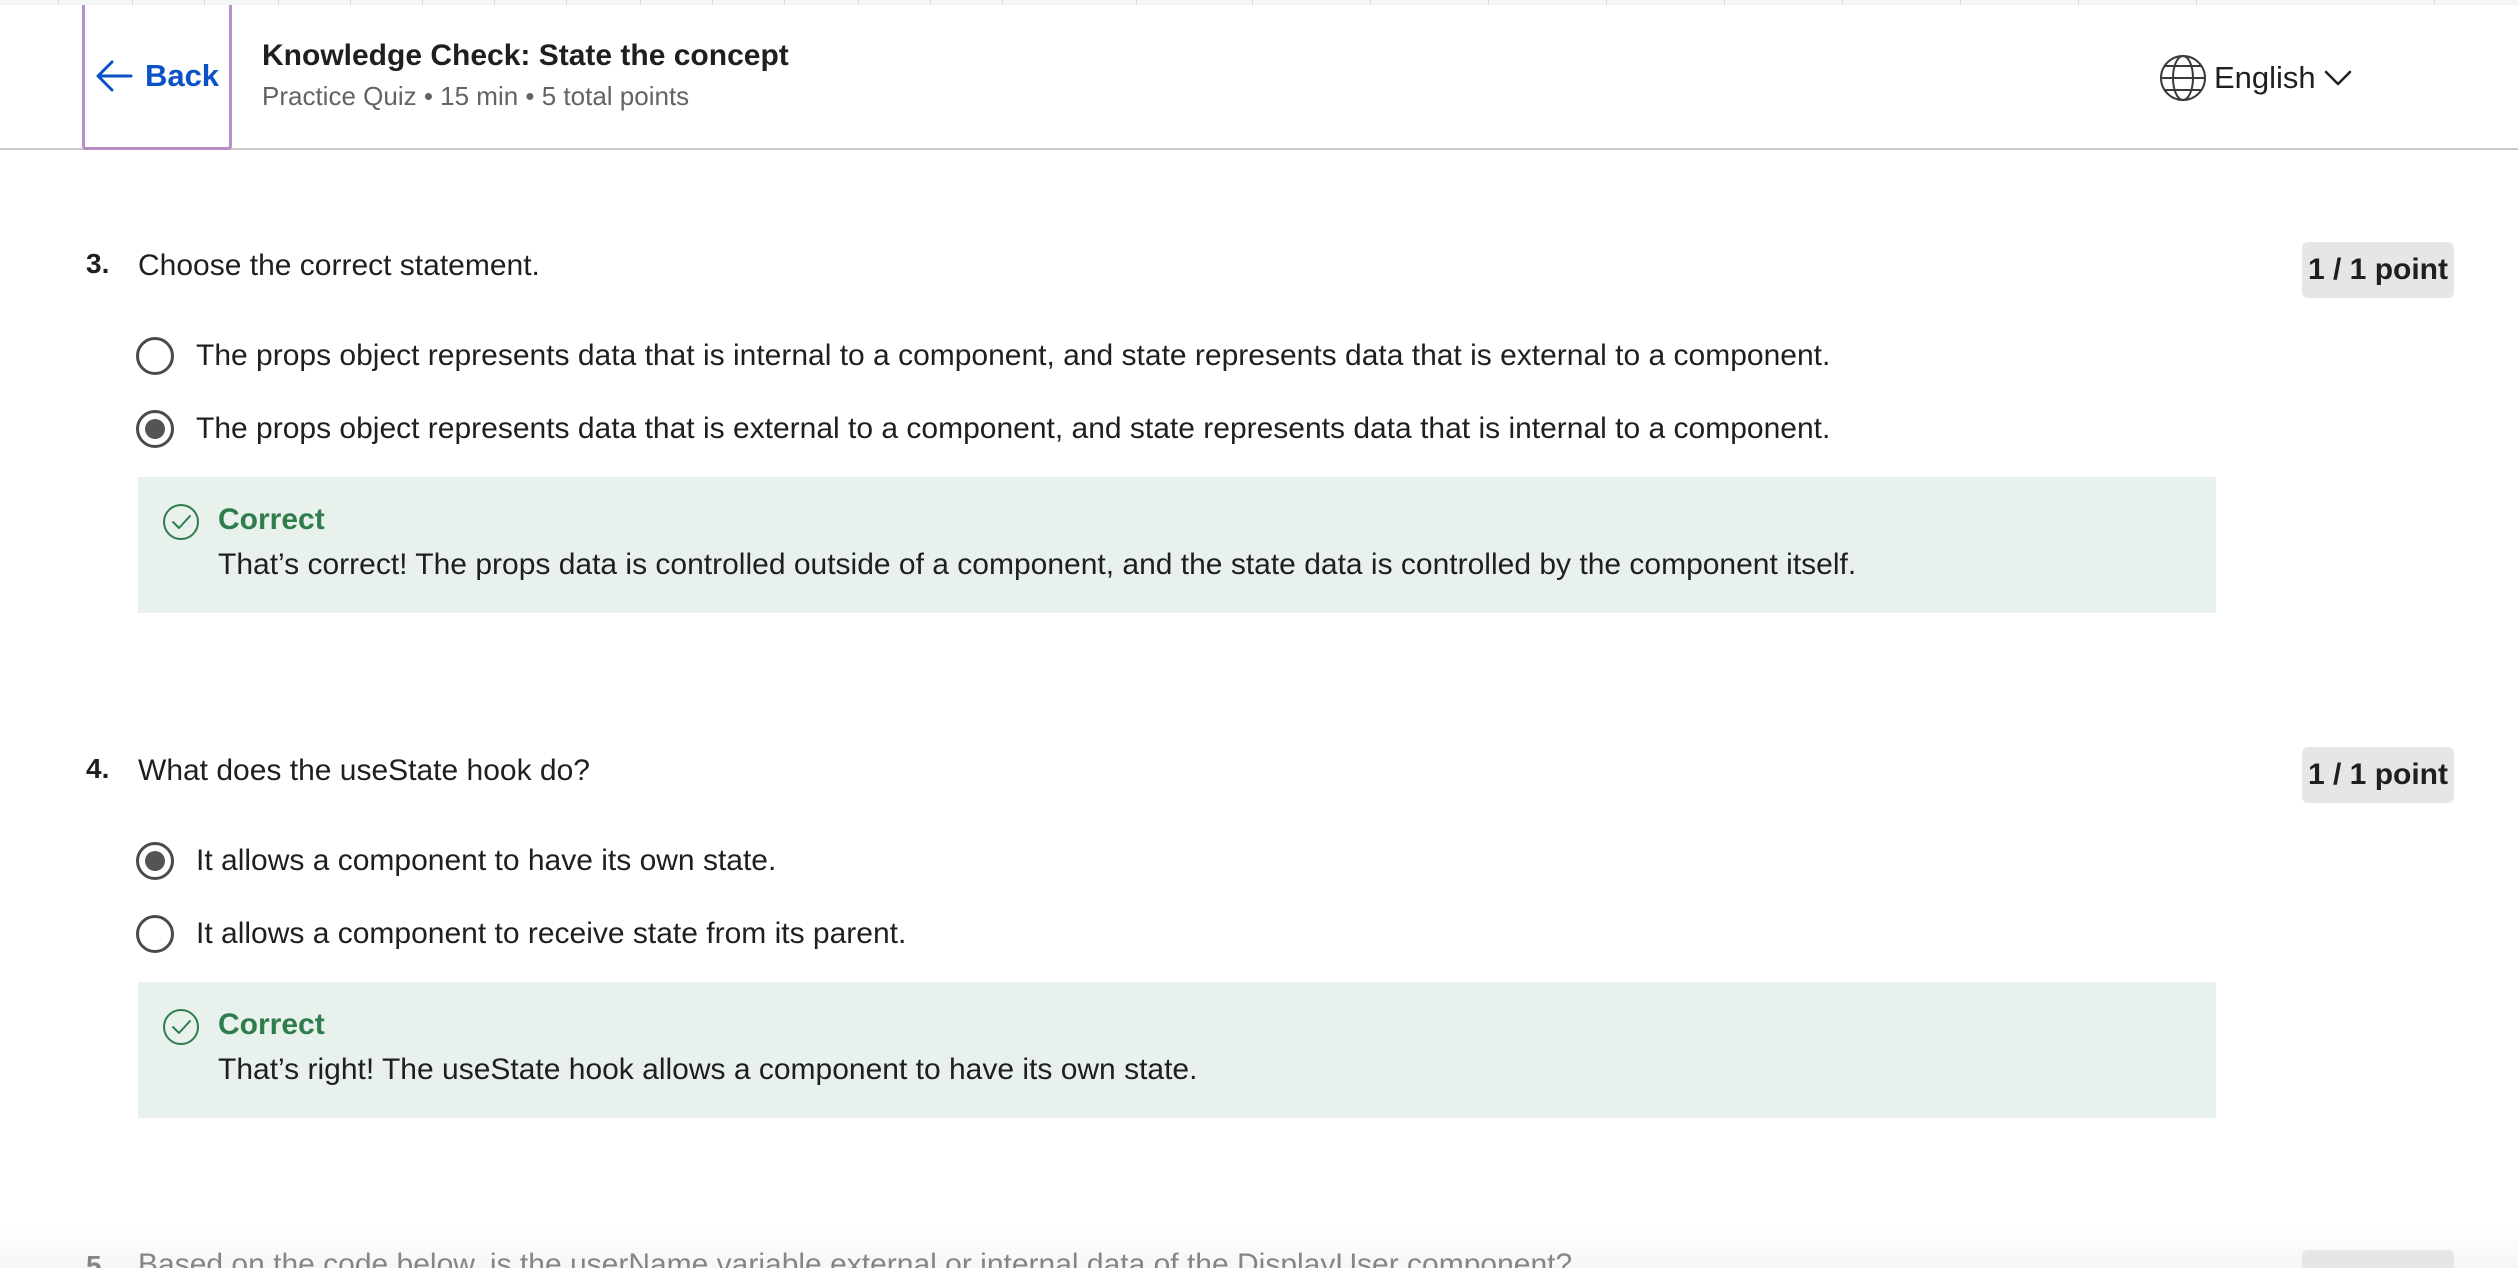  Describe the element at coordinates (182, 75) in the screenshot. I see `back-label: Back` at that location.